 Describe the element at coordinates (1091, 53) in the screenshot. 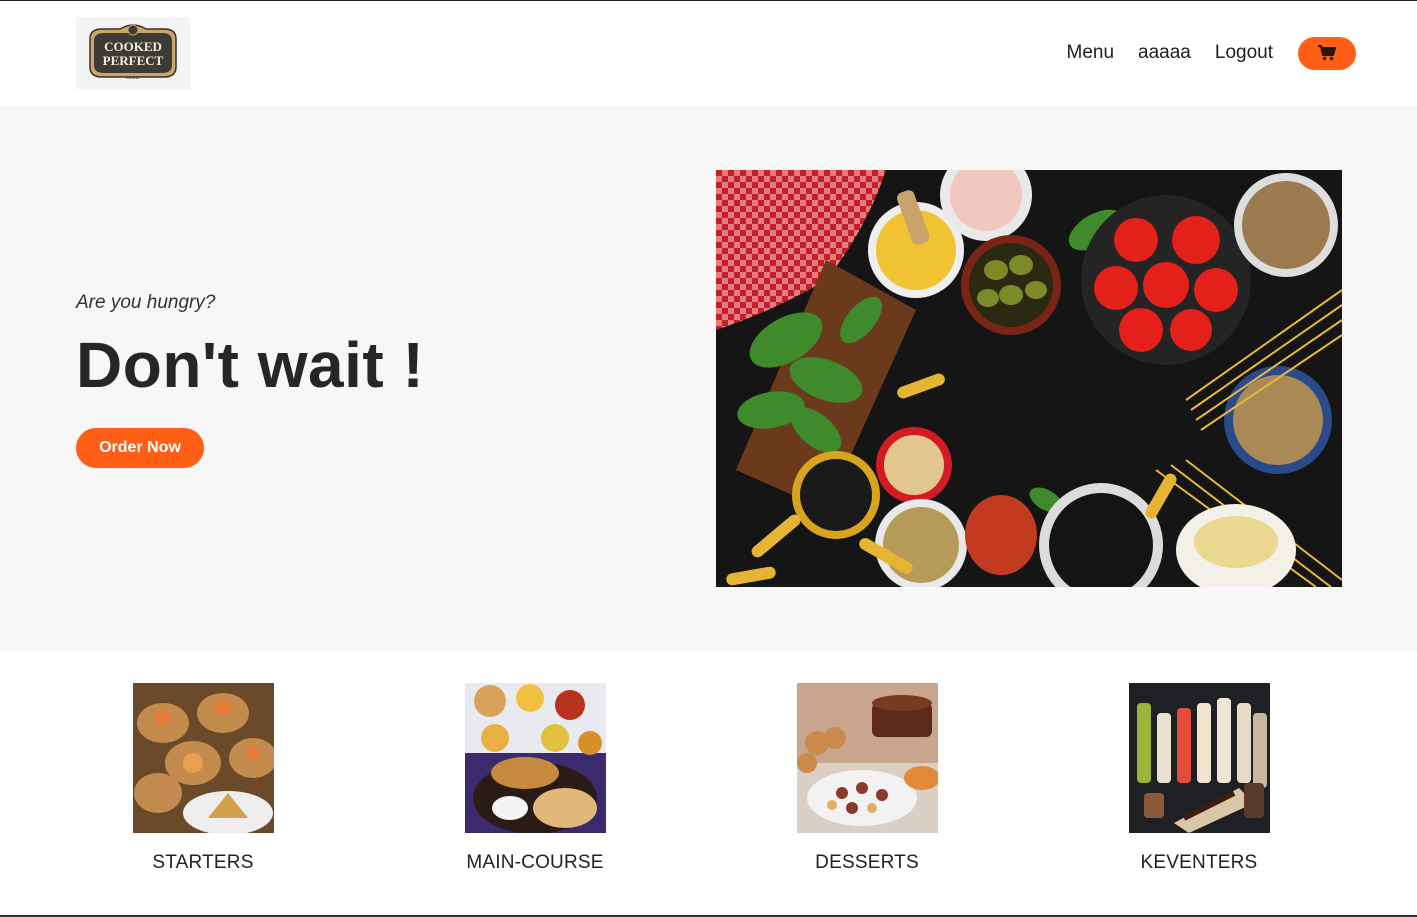

I see `nav-link-menu: Menu` at that location.